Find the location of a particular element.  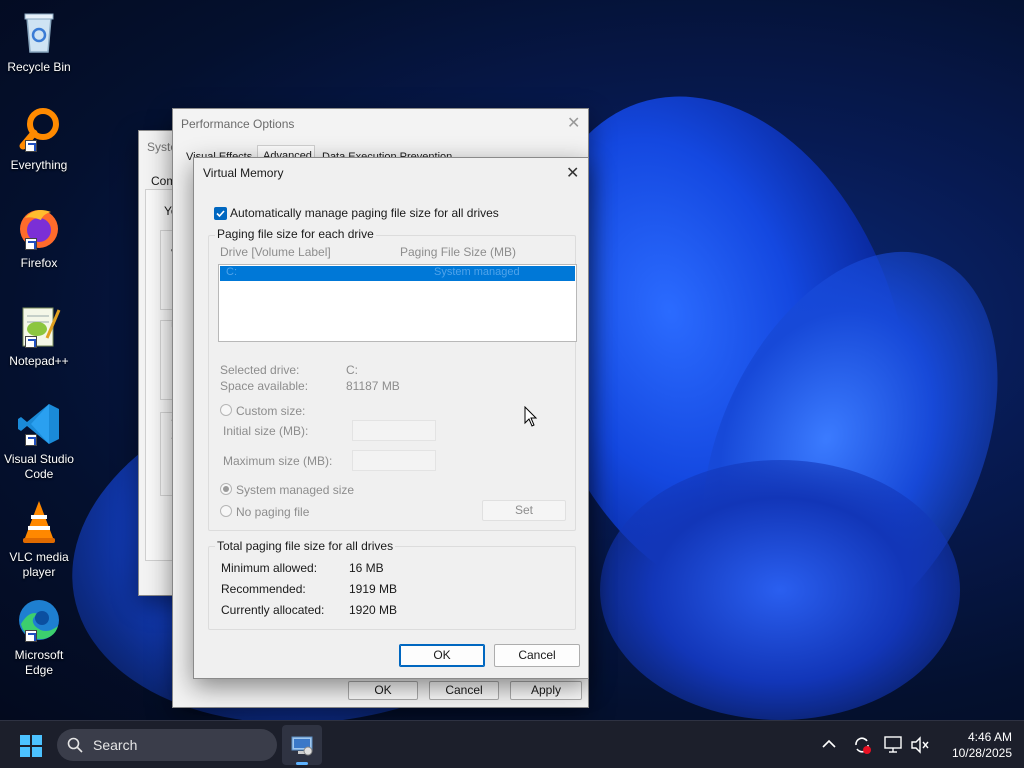

vscode-icon is located at coordinates (39, 424).